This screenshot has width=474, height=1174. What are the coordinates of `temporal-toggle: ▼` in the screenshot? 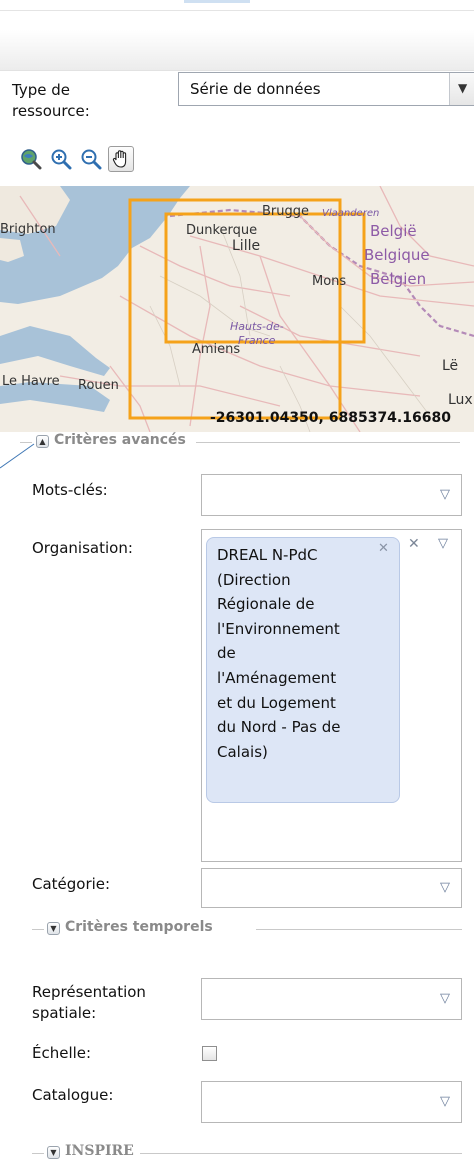 It's located at (53, 928).